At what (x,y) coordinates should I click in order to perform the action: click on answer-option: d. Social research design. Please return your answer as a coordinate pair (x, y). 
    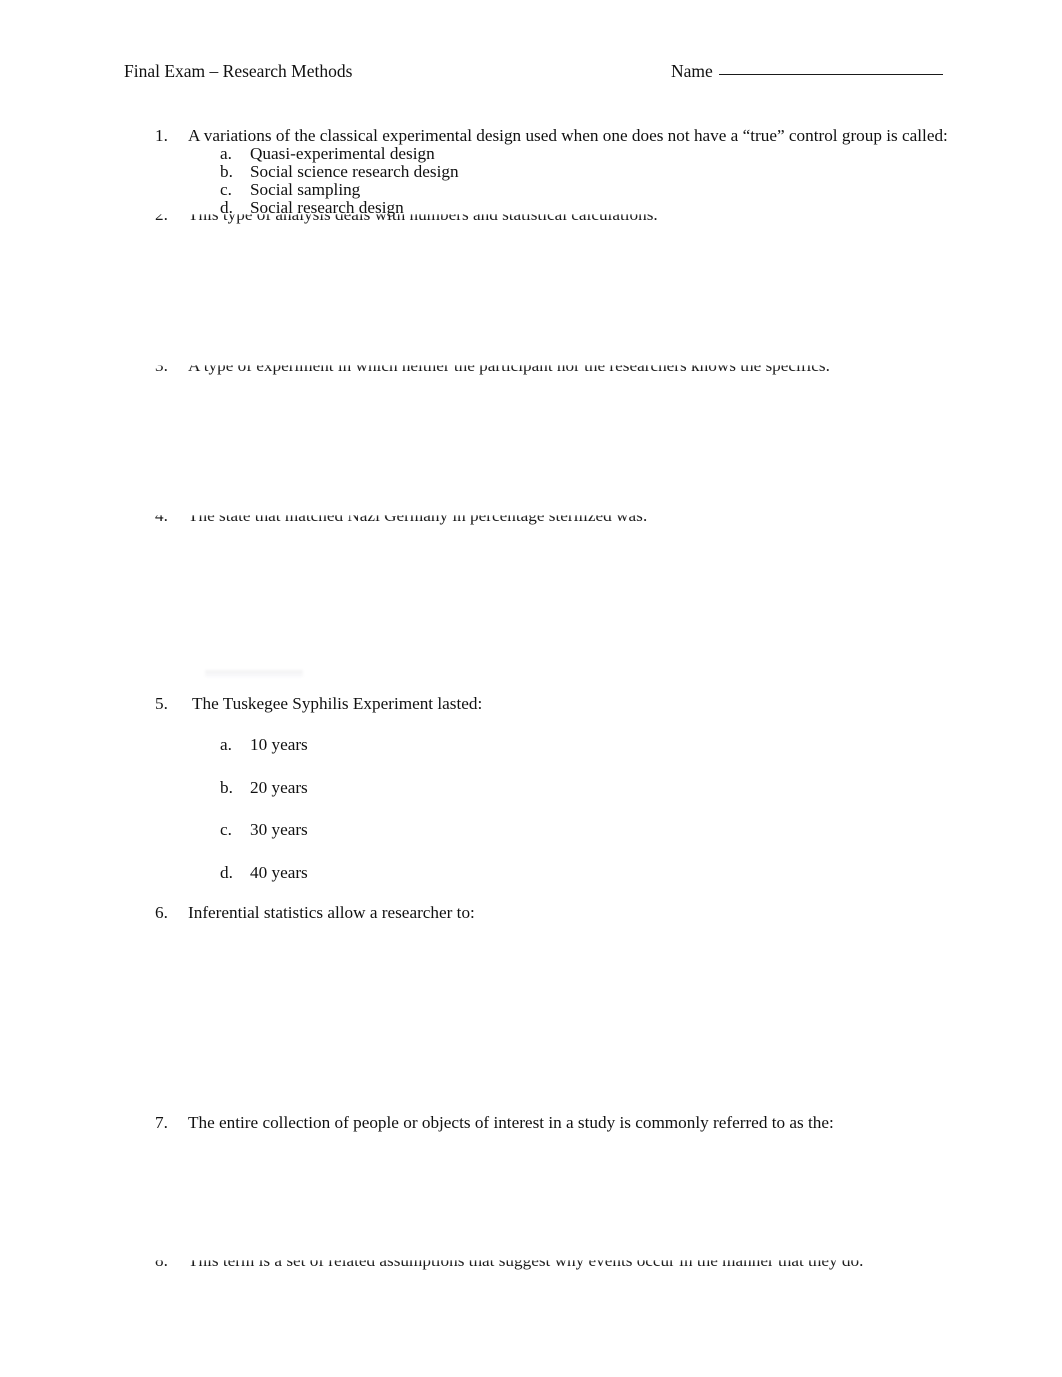
    Looking at the image, I should click on (531, 207).